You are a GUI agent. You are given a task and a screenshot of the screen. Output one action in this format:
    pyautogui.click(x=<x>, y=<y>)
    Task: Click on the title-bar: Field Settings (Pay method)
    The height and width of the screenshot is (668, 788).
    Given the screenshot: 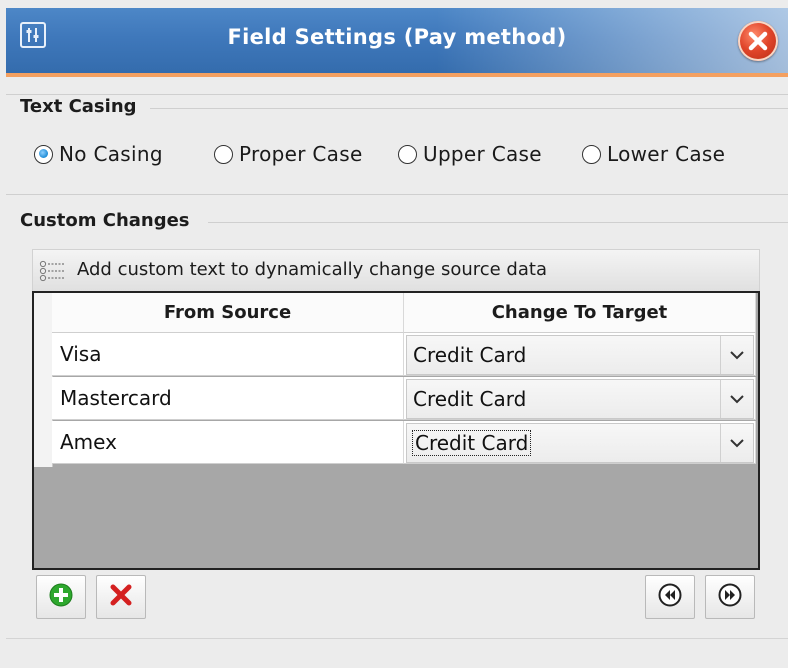 What is the action you would take?
    pyautogui.click(x=397, y=42)
    